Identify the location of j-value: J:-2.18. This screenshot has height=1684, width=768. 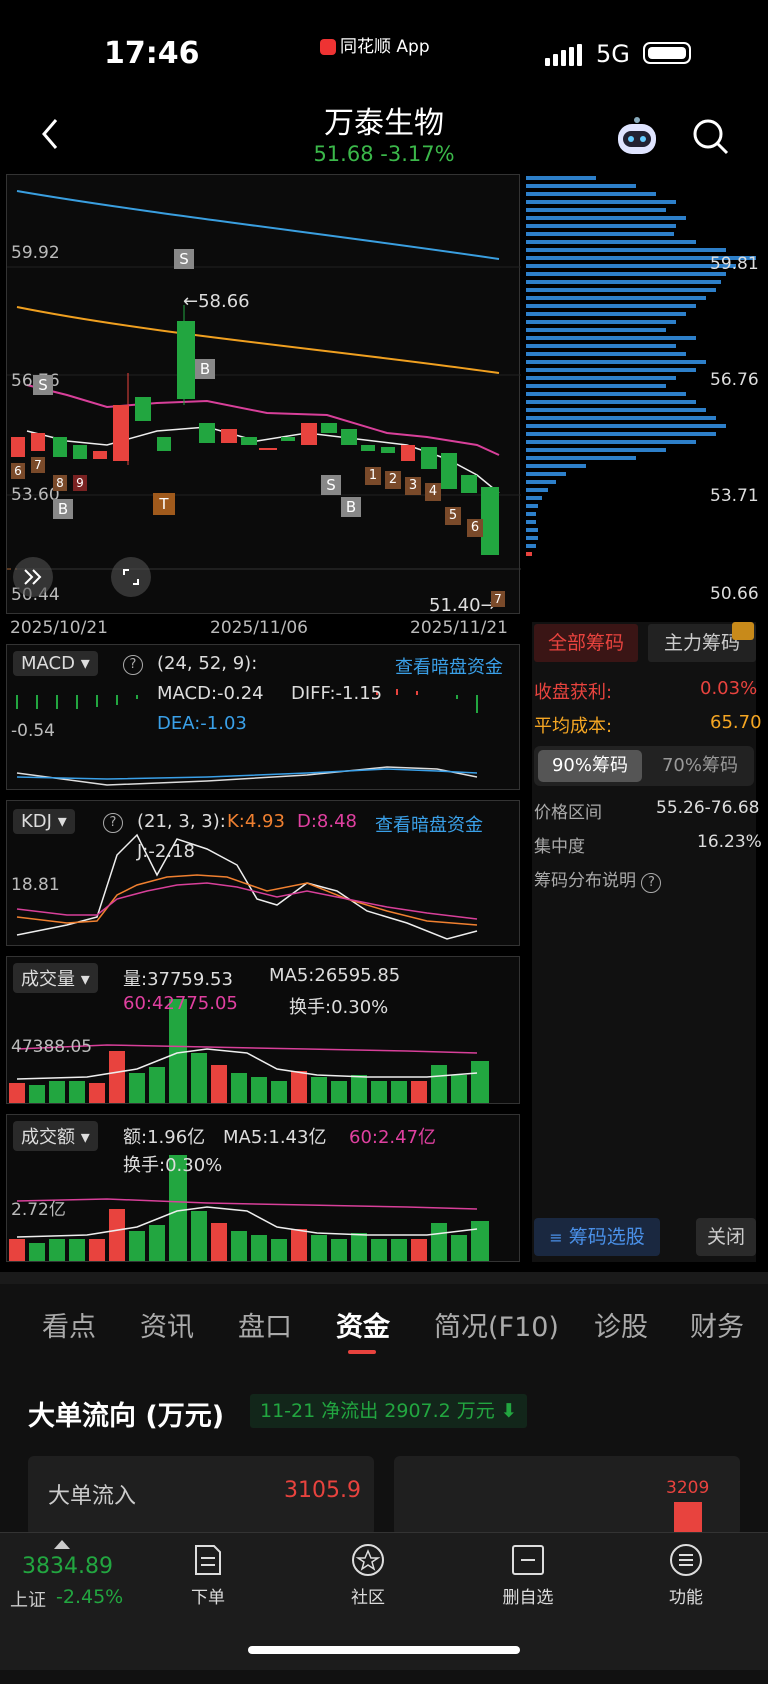
(166, 851).